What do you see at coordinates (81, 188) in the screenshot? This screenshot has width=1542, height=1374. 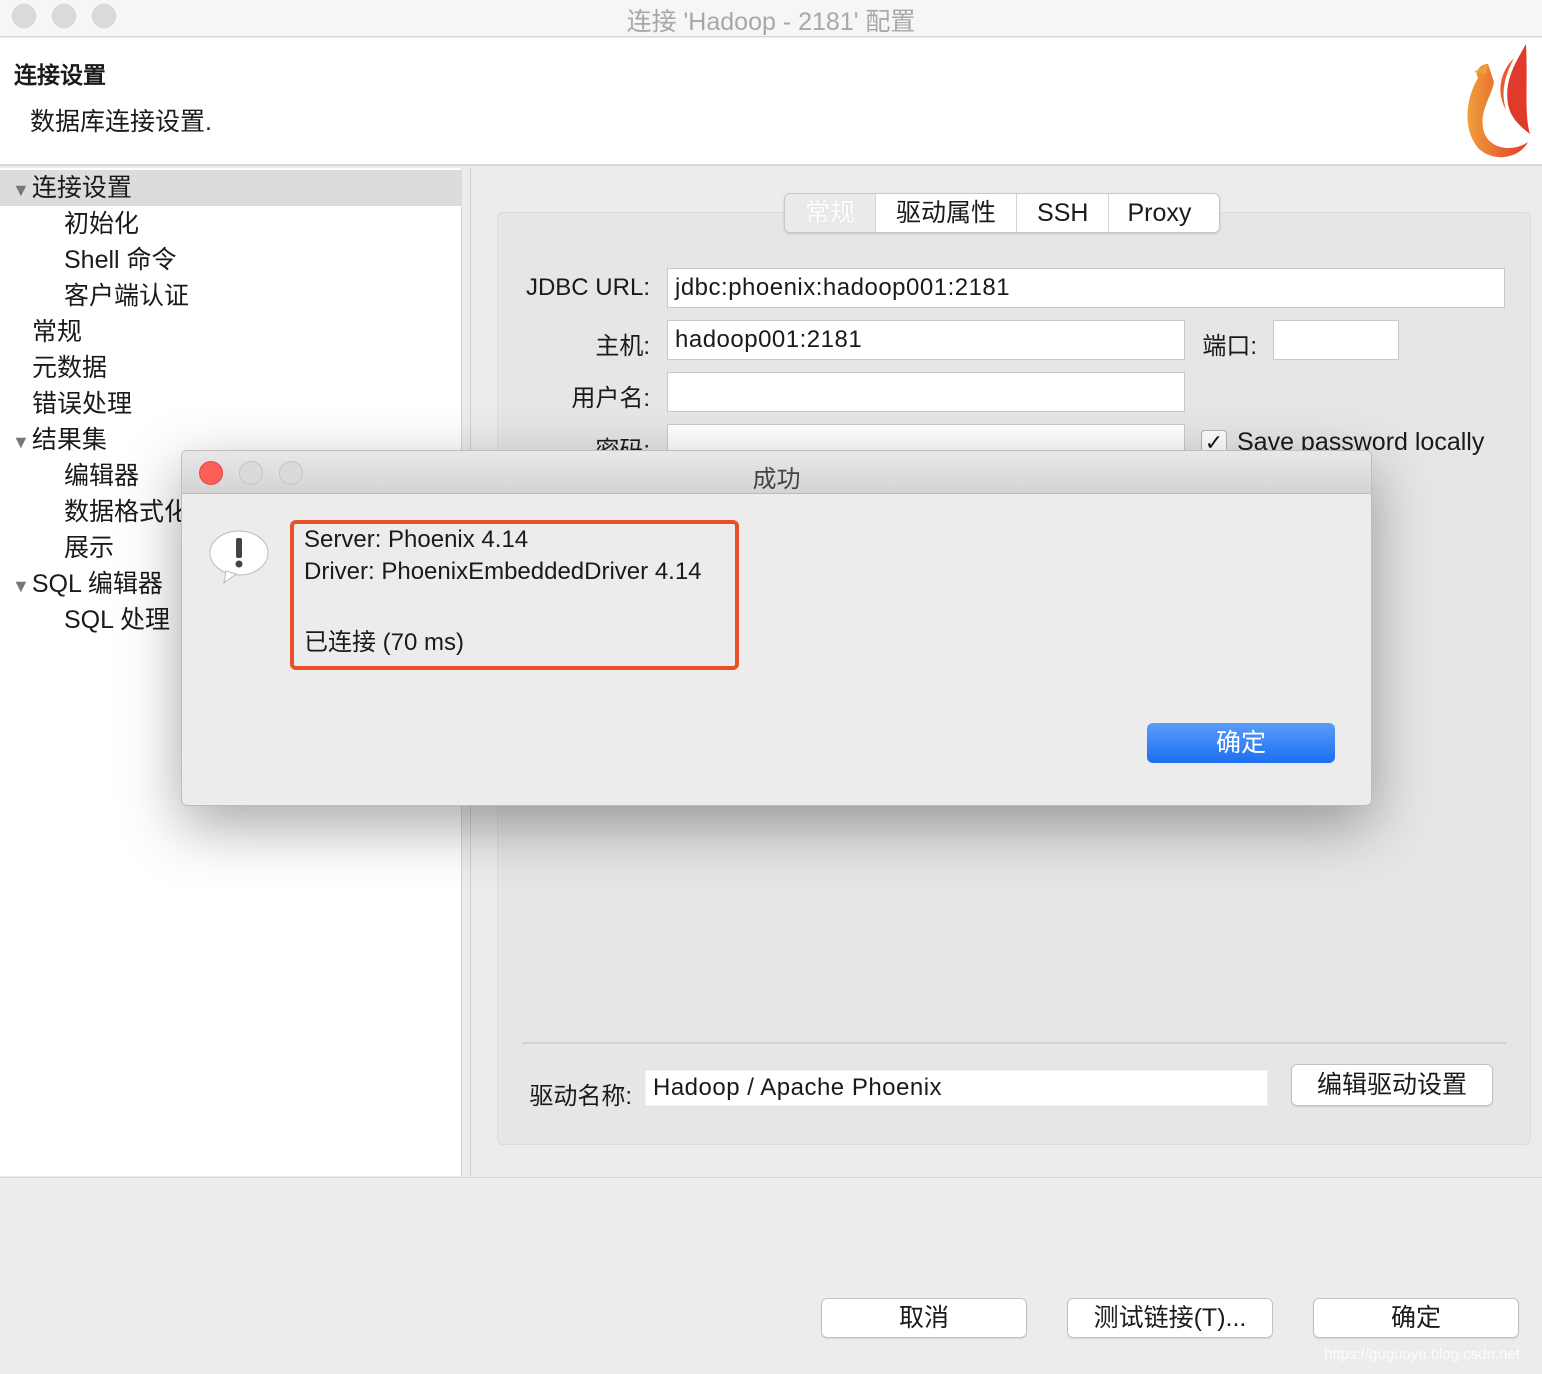 I see `tree-item-label: 连接设置` at bounding box center [81, 188].